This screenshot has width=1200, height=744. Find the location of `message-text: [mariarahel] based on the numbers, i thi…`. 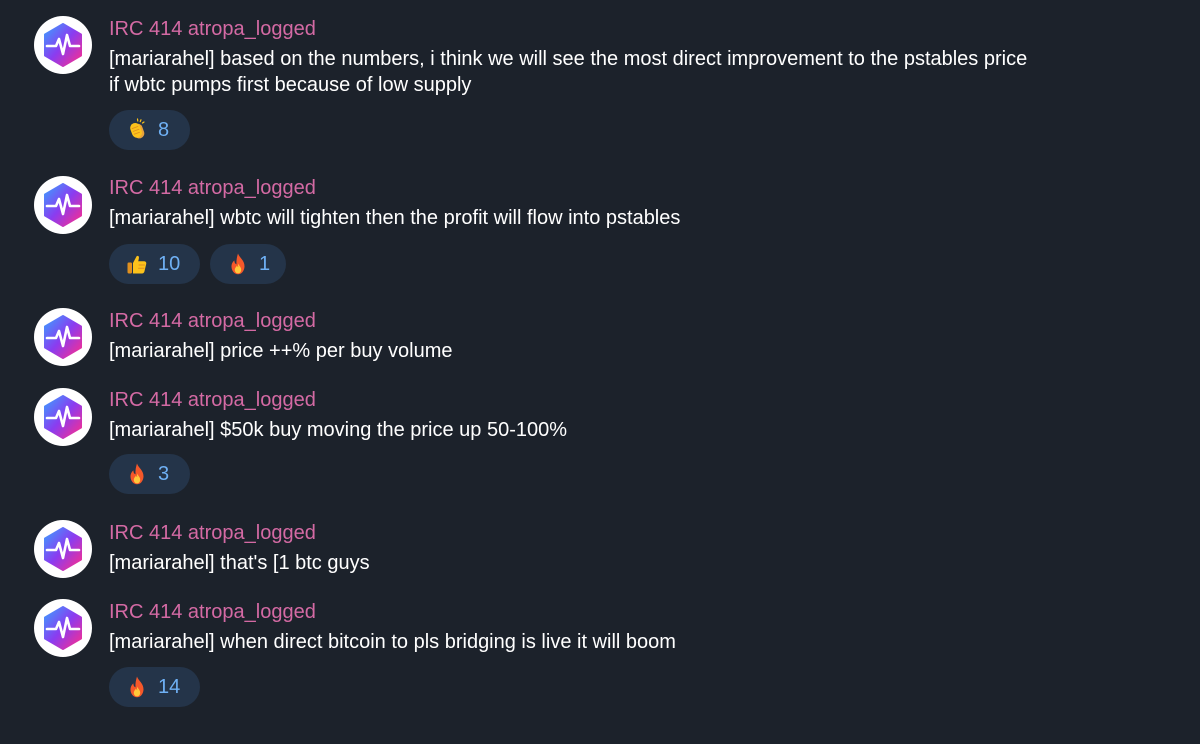

message-text: [mariarahel] based on the numbers, i thi… is located at coordinates (639, 72).